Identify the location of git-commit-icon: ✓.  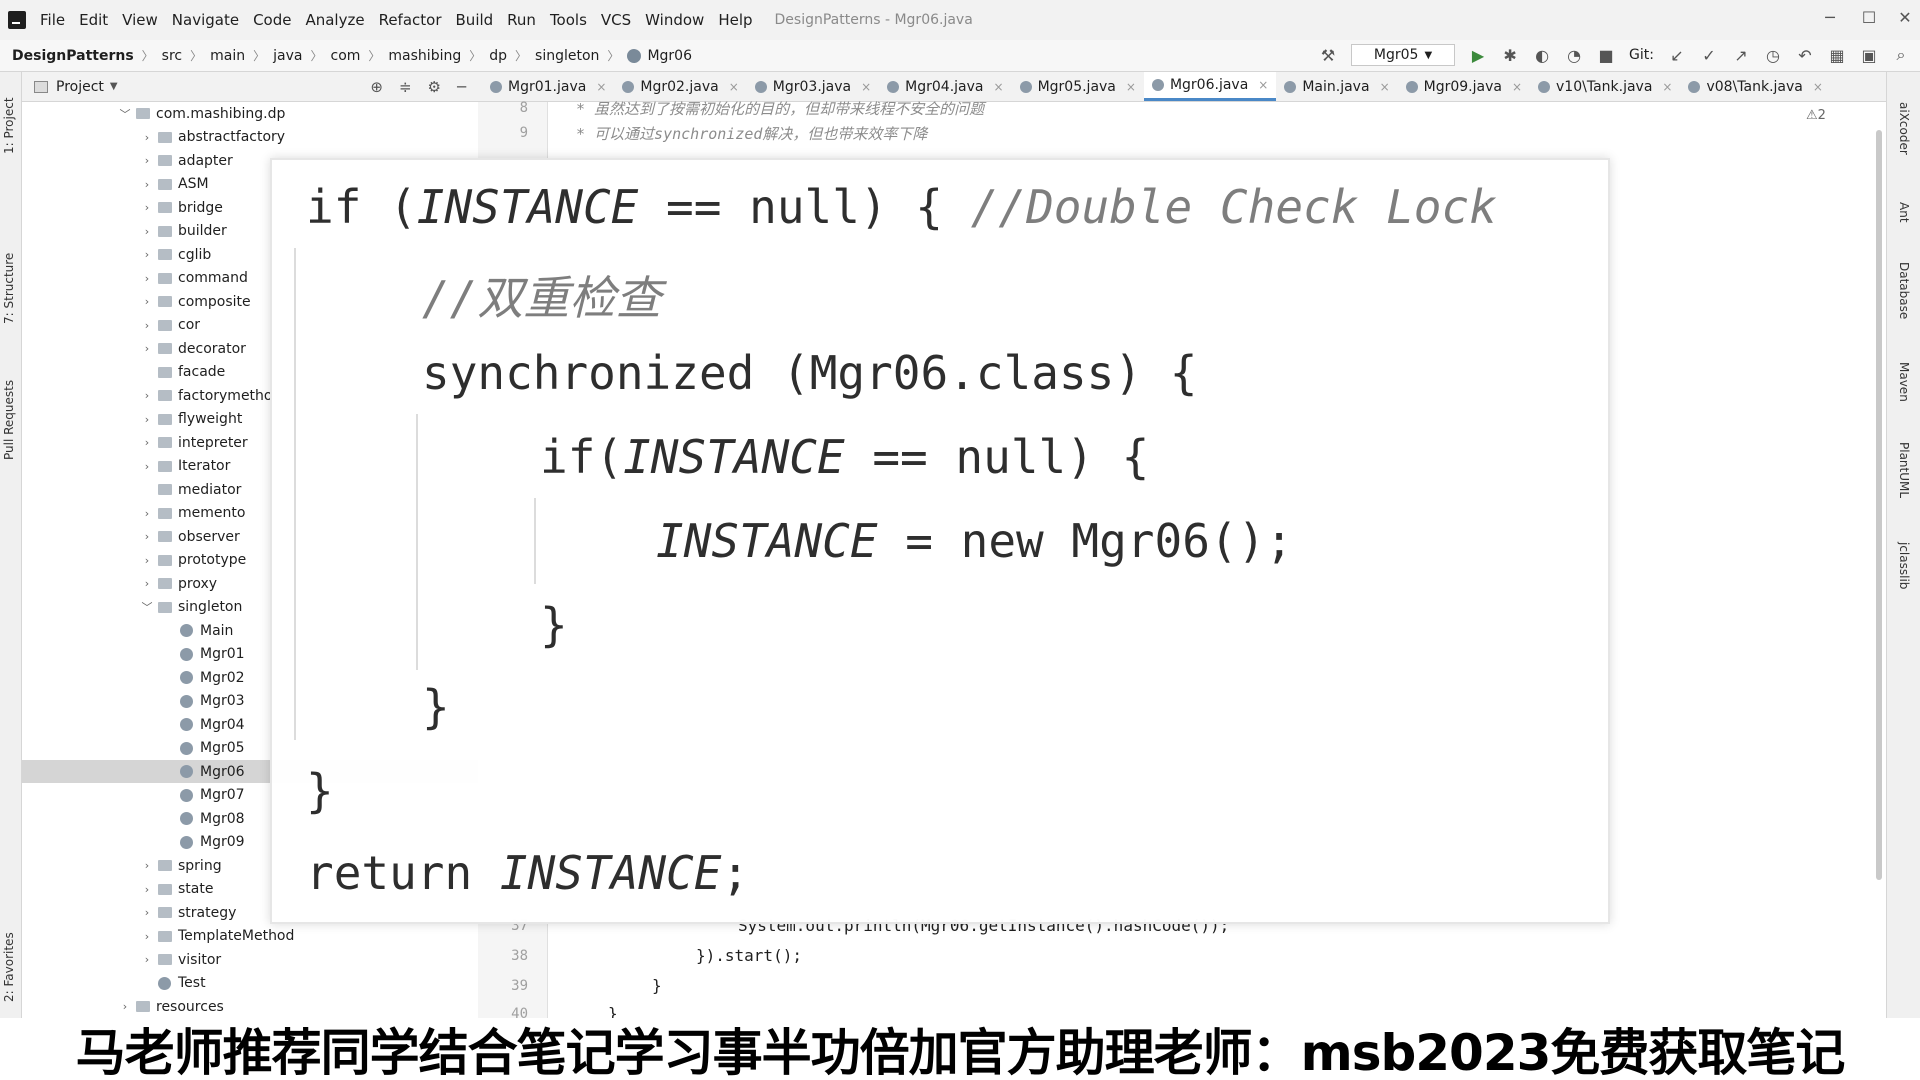
(1709, 55).